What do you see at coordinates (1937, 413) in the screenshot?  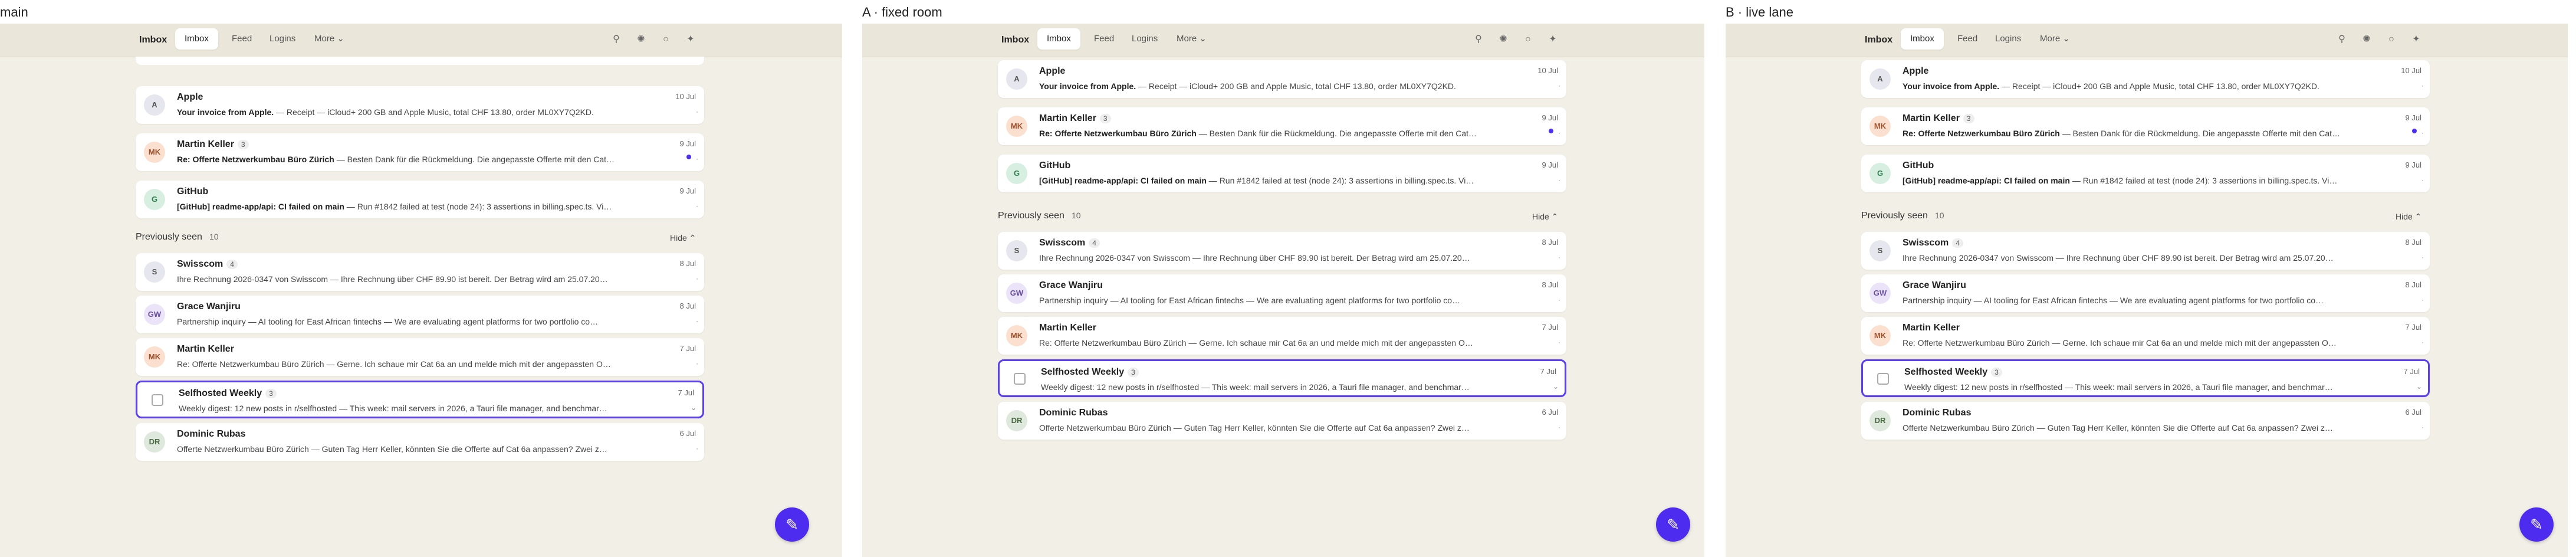 I see `sender-label: Dominic Rubas` at bounding box center [1937, 413].